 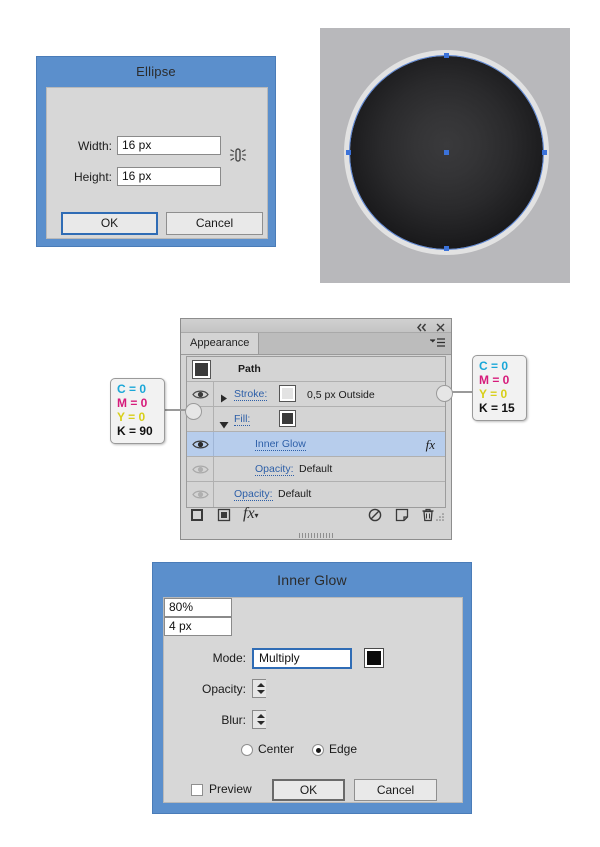 What do you see at coordinates (94, 146) in the screenshot?
I see `width-label: Width:` at bounding box center [94, 146].